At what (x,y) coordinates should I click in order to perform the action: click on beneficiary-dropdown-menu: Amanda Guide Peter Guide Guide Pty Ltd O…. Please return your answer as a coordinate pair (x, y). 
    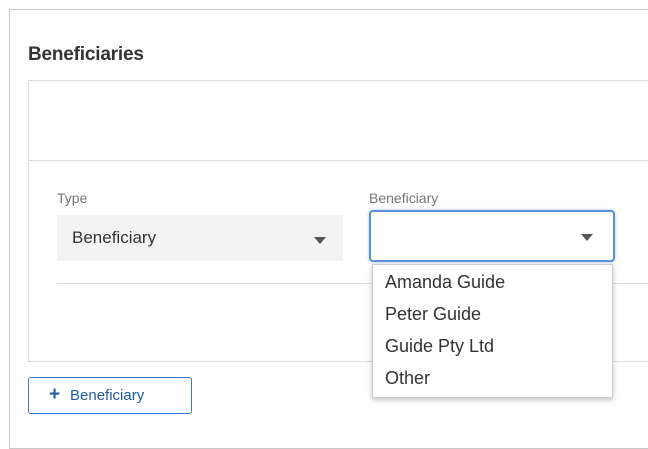
    Looking at the image, I should click on (492, 331).